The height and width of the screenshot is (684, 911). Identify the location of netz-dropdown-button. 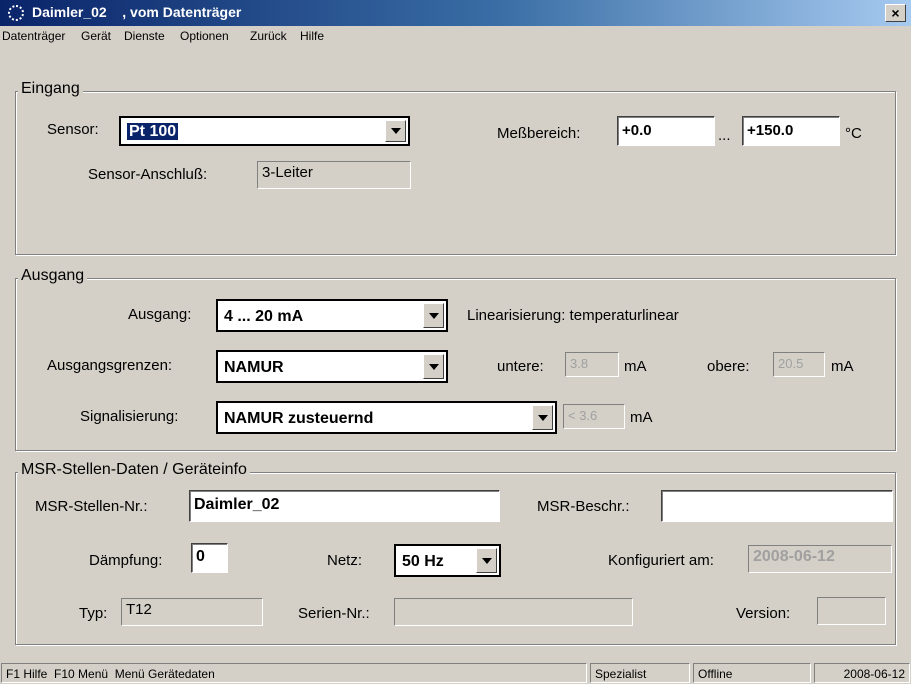
(486, 560).